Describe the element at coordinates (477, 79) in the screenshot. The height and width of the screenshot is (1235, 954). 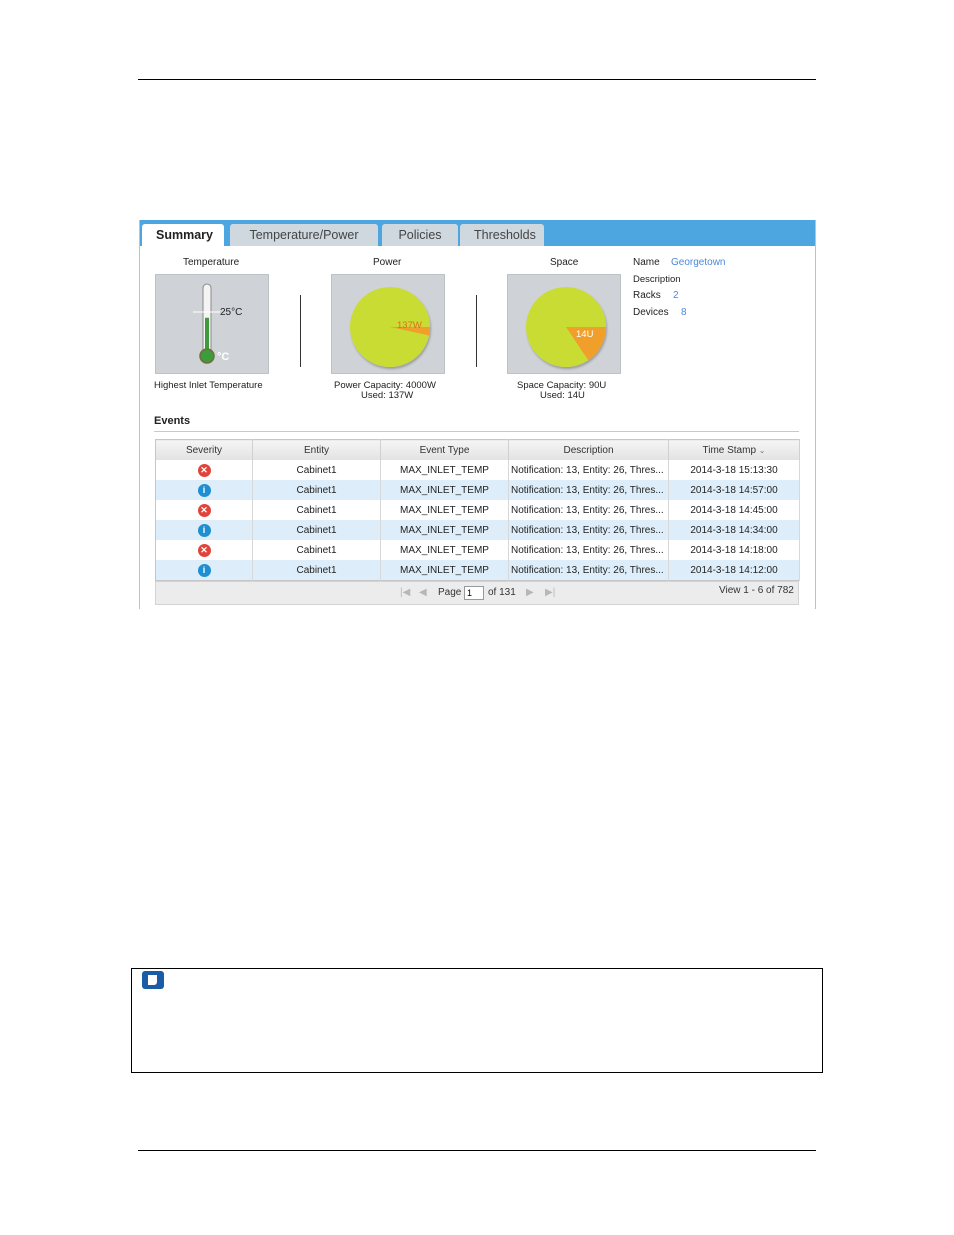
I see `header-rule` at that location.